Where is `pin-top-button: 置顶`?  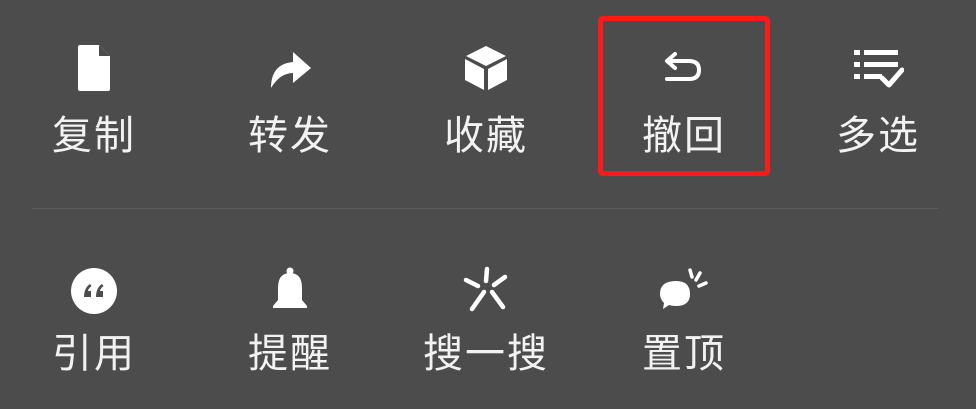 pin-top-button: 置顶 is located at coordinates (684, 305).